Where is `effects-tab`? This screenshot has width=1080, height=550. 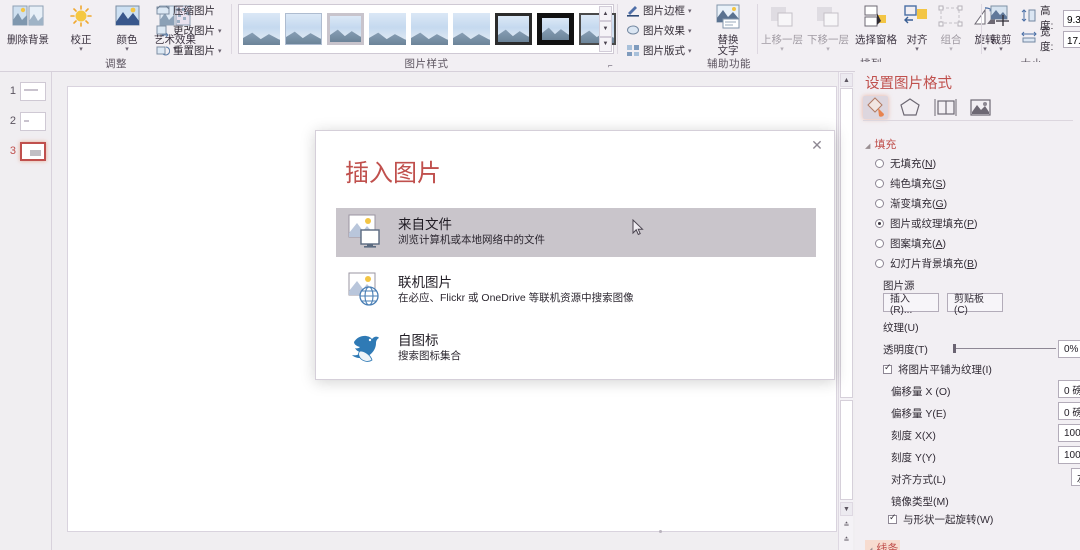 effects-tab is located at coordinates (910, 107).